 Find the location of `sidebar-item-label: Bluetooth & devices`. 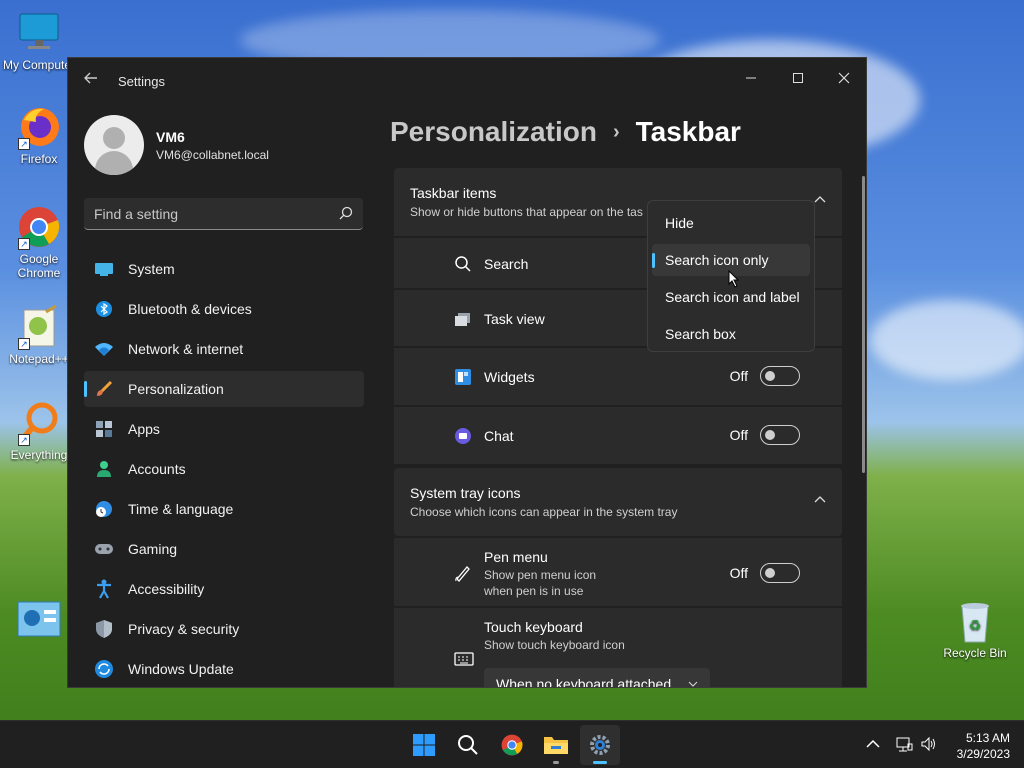

sidebar-item-label: Bluetooth & devices is located at coordinates (190, 309).